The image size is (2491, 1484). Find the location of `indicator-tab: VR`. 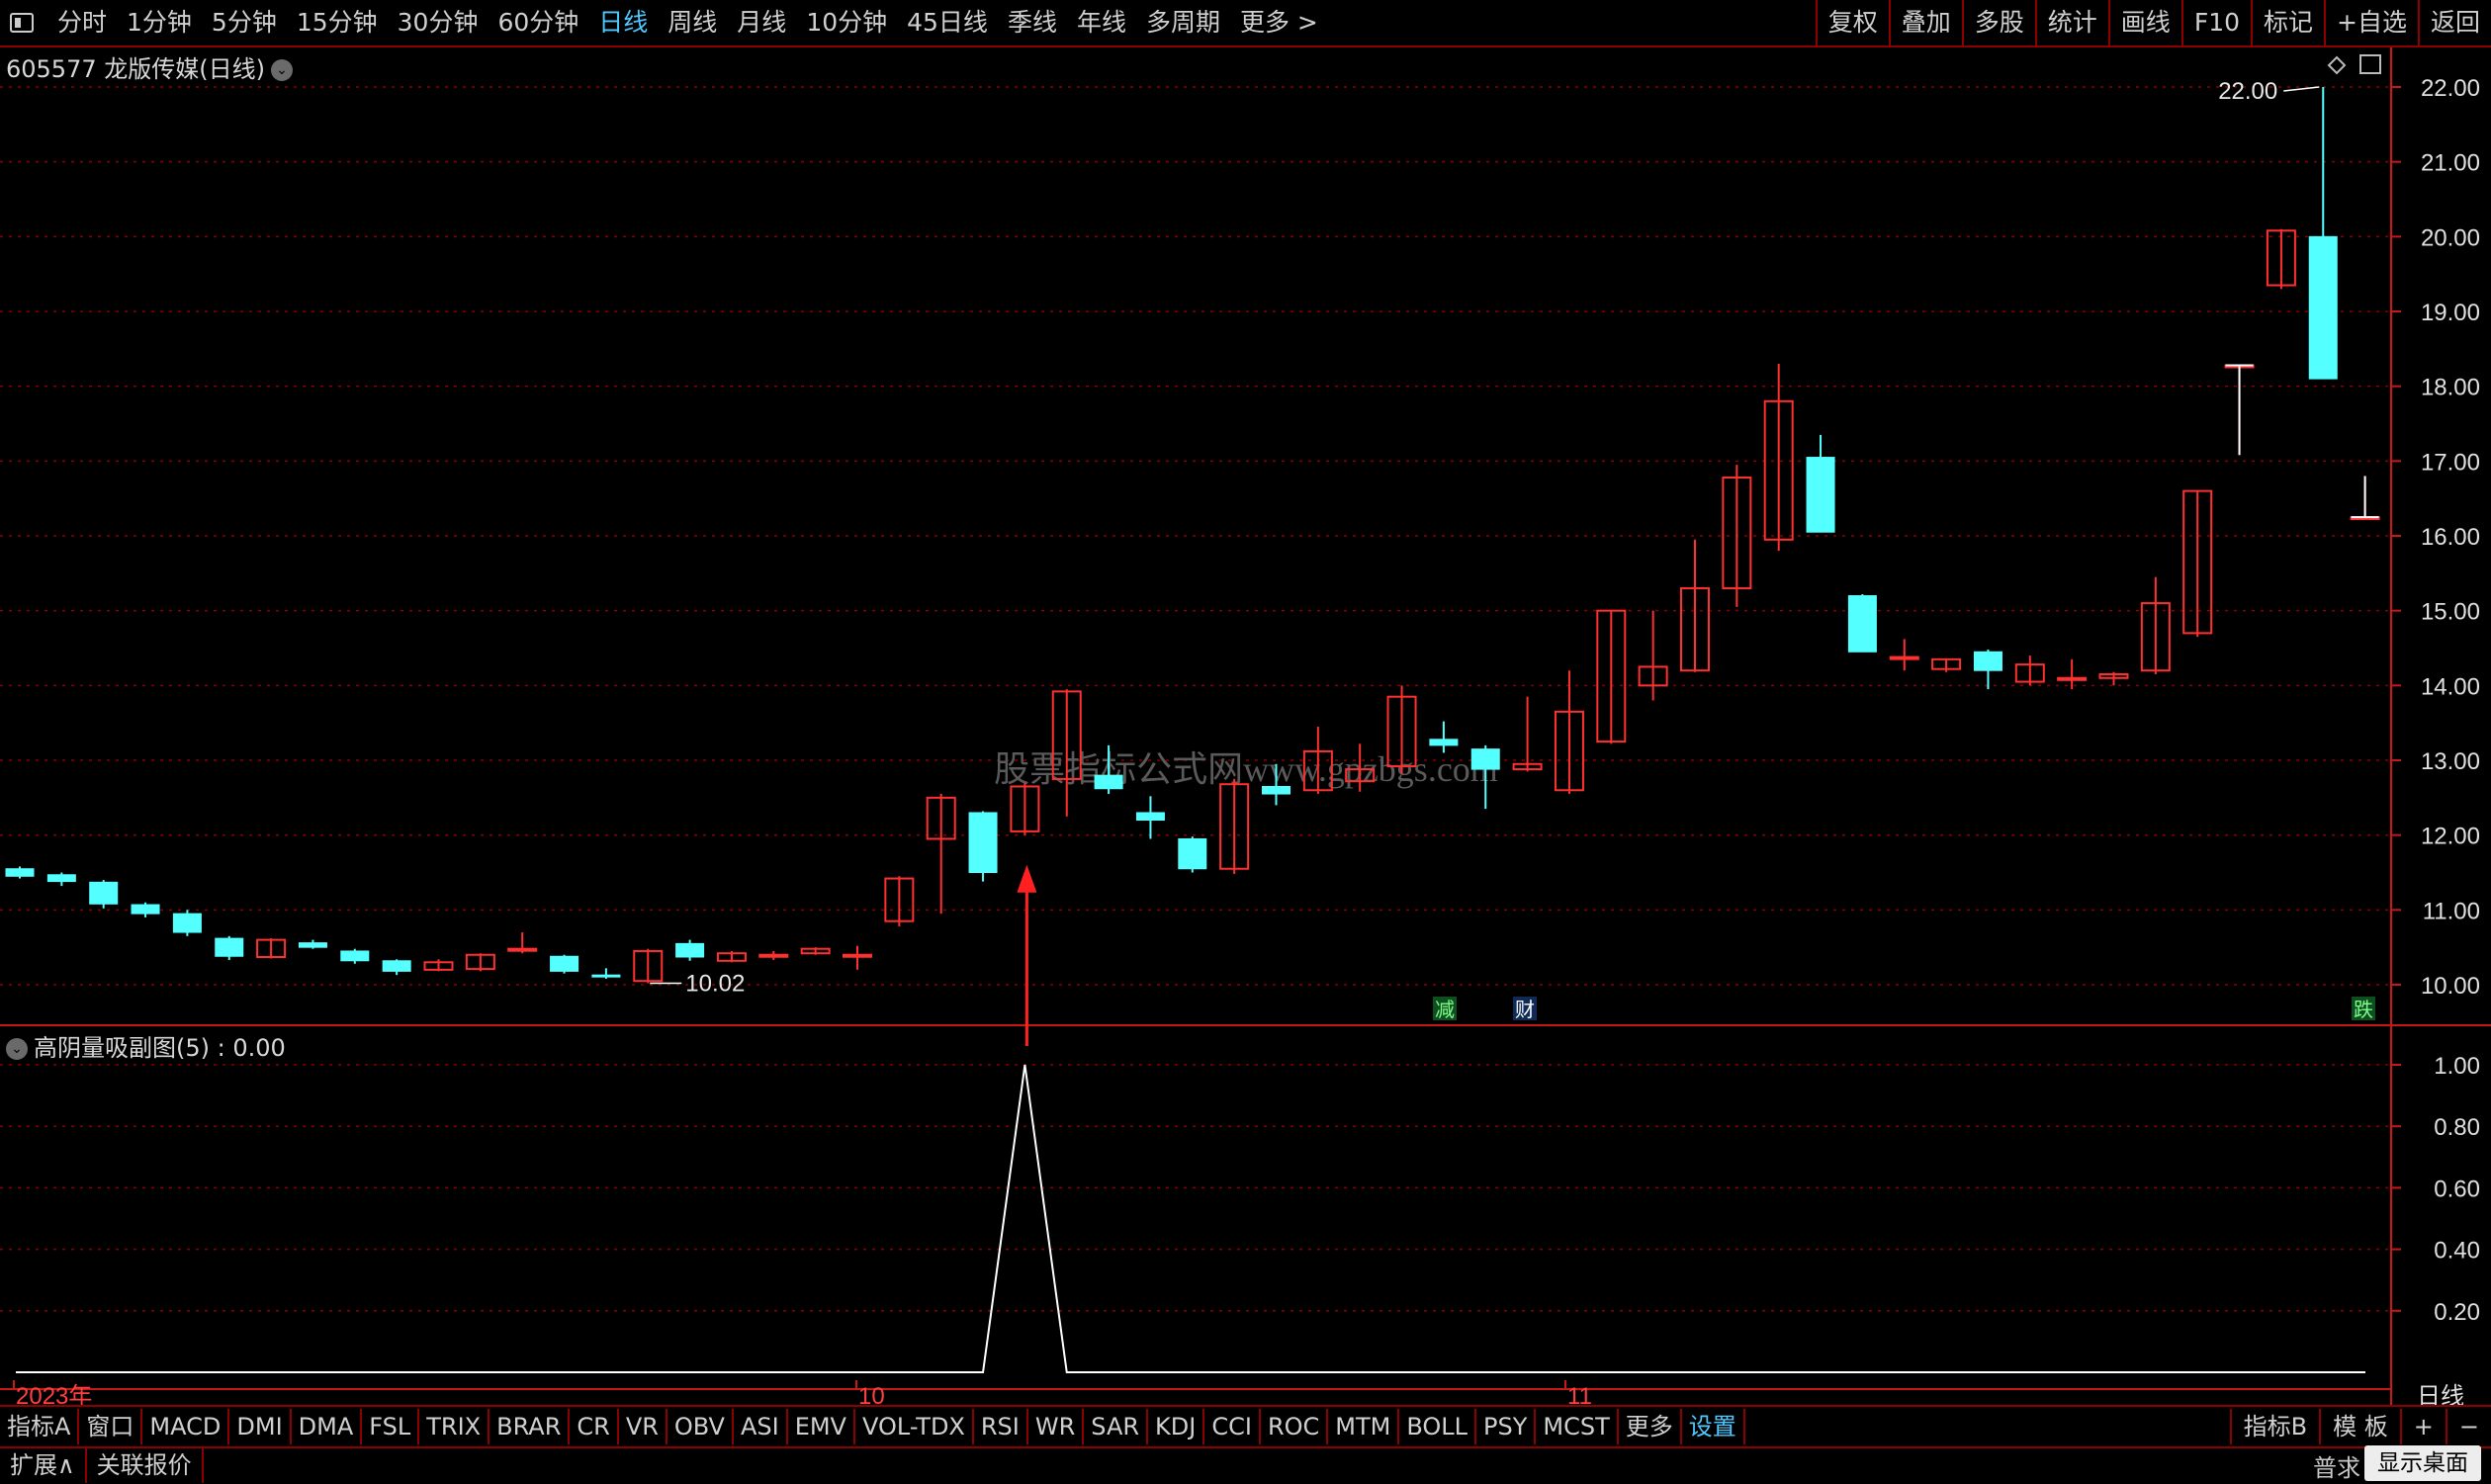

indicator-tab: VR is located at coordinates (643, 1426).